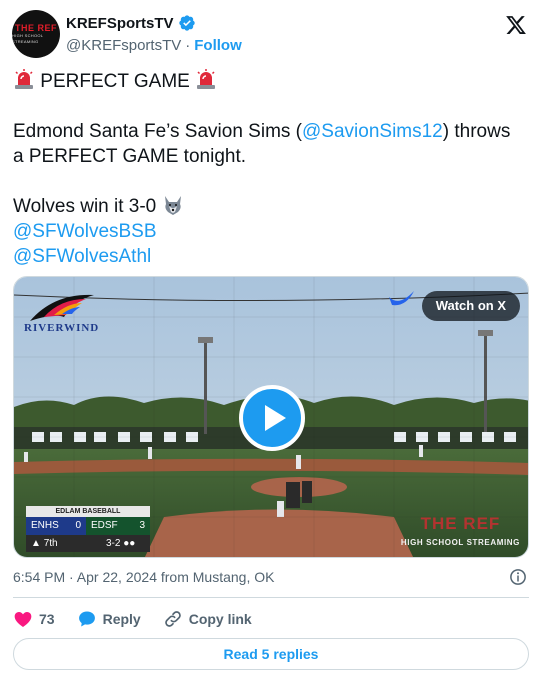 This screenshot has width=541, height=683. Describe the element at coordinates (45, 525) in the screenshot. I see `away-team: ENHS` at that location.